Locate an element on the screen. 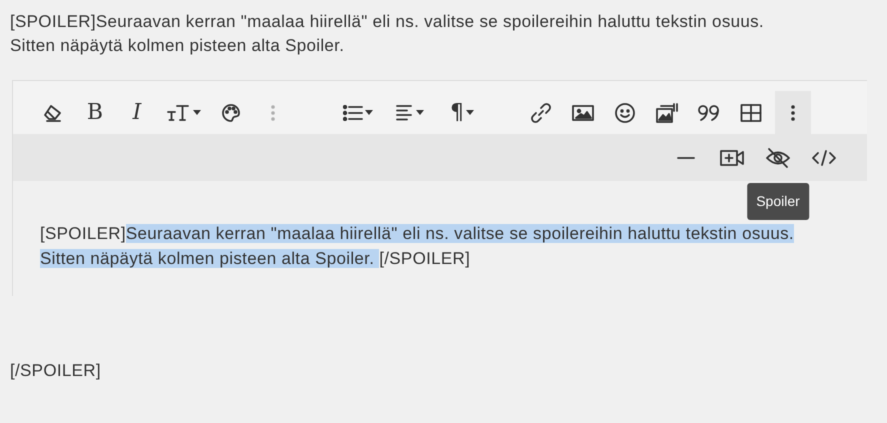 This screenshot has width=887, height=423. eye-slash-icon is located at coordinates (778, 157).